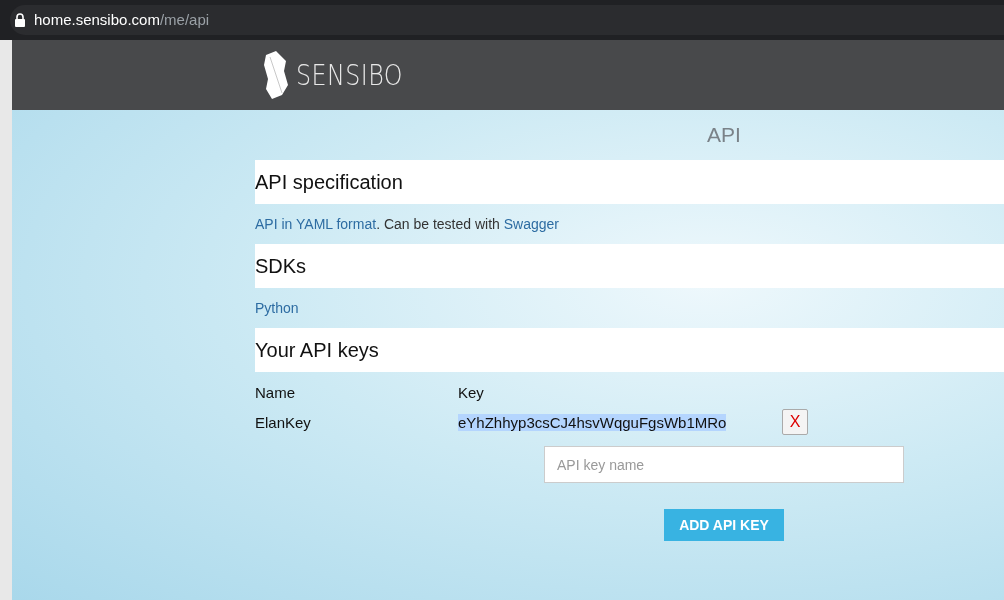 This screenshot has width=1004, height=600. Describe the element at coordinates (592, 422) in the screenshot. I see `api-key-value: eYhZhhyp3csCJ4hsvWqguFgsWb1MRo` at that location.